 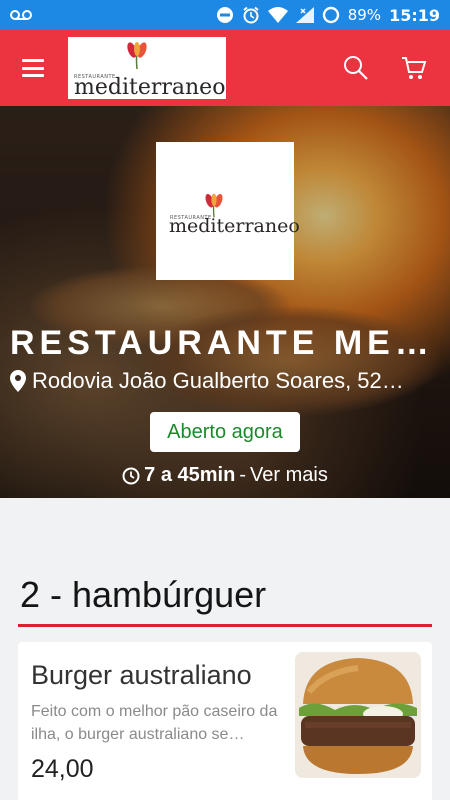 What do you see at coordinates (230, 343) in the screenshot?
I see `restaurant-name: RESTAURANTE MEDITERRANEO` at bounding box center [230, 343].